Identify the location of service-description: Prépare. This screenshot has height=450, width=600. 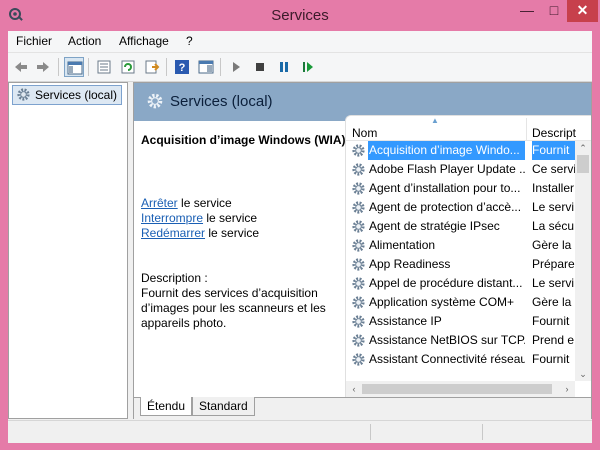
(553, 264).